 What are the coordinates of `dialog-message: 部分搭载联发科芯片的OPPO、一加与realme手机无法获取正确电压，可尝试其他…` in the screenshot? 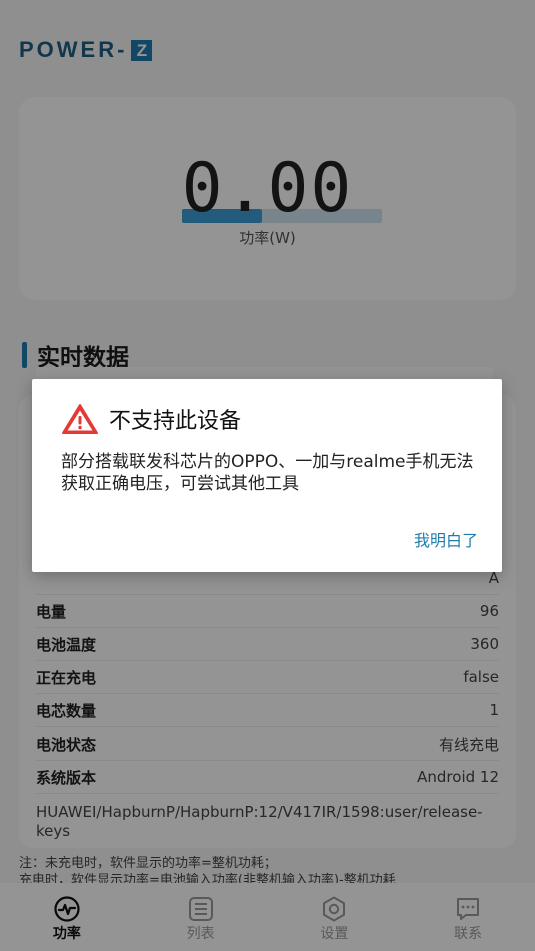 It's located at (267, 473).